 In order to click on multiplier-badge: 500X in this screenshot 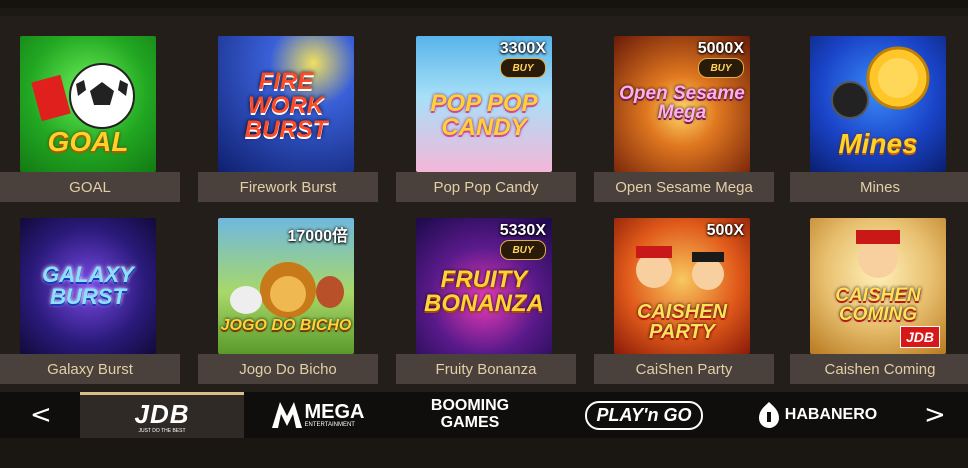, I will do `click(725, 230)`.